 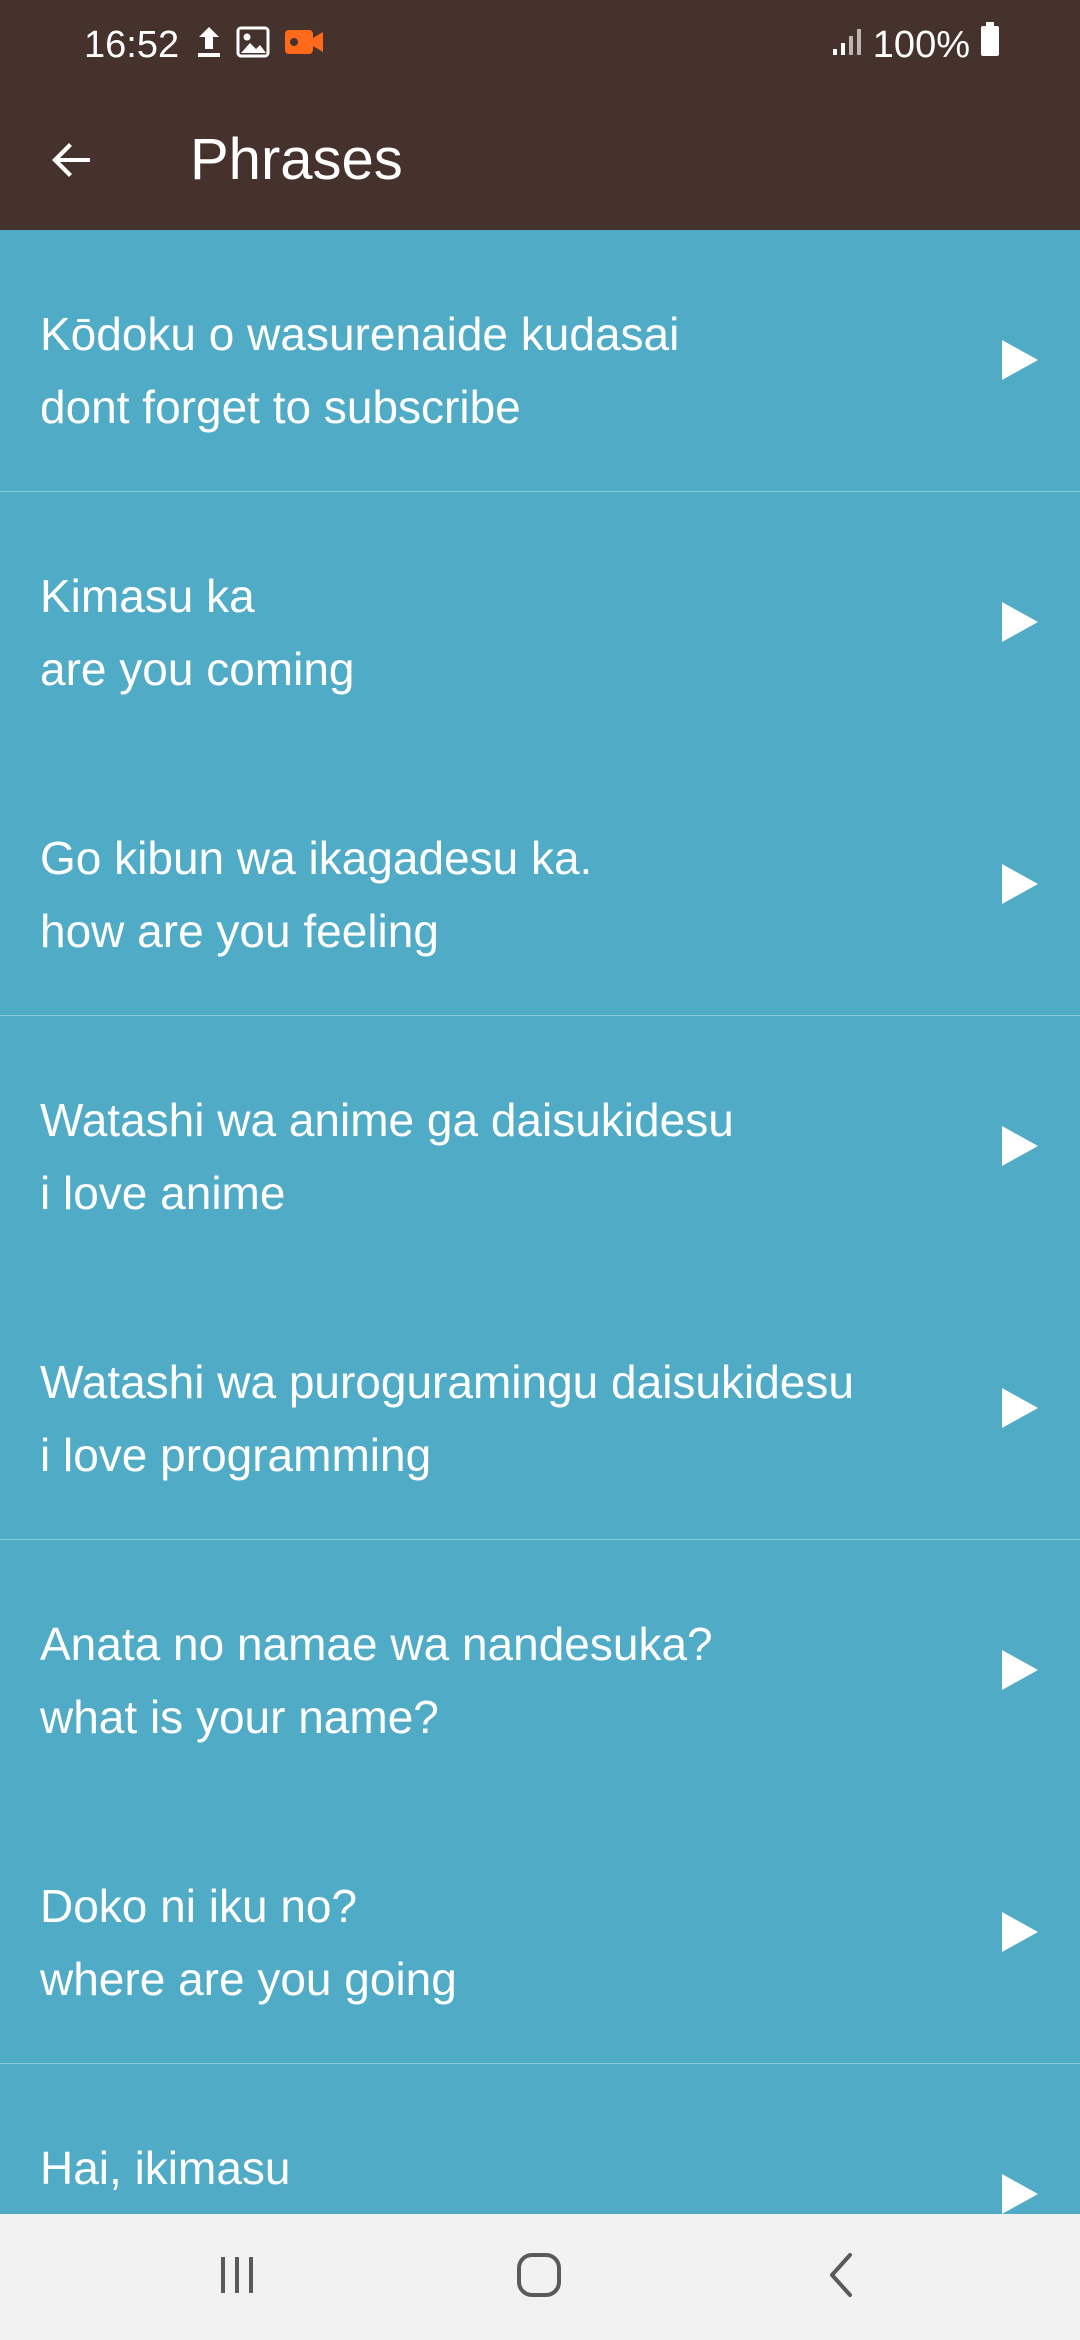 What do you see at coordinates (132, 45) in the screenshot?
I see `status-time: 16:52` at bounding box center [132, 45].